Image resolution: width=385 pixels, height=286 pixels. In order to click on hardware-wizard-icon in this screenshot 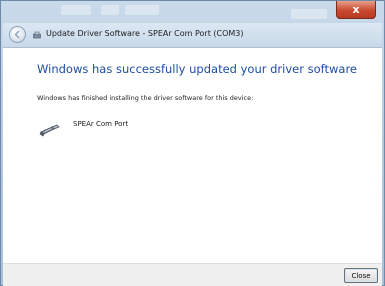, I will do `click(37, 35)`.